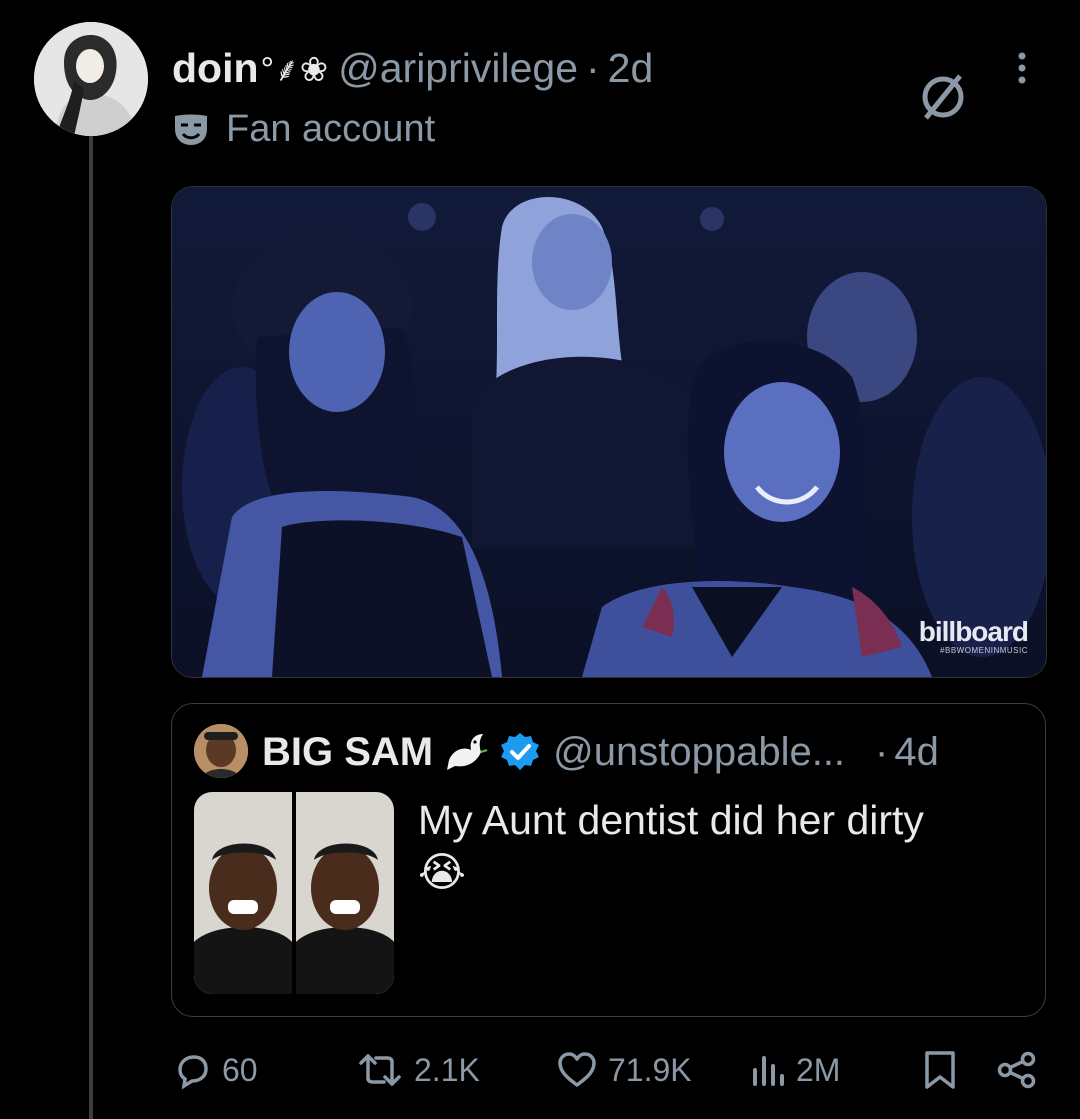 This screenshot has width=1080, height=1119. What do you see at coordinates (768, 1071) in the screenshot?
I see `views-chart-icon` at bounding box center [768, 1071].